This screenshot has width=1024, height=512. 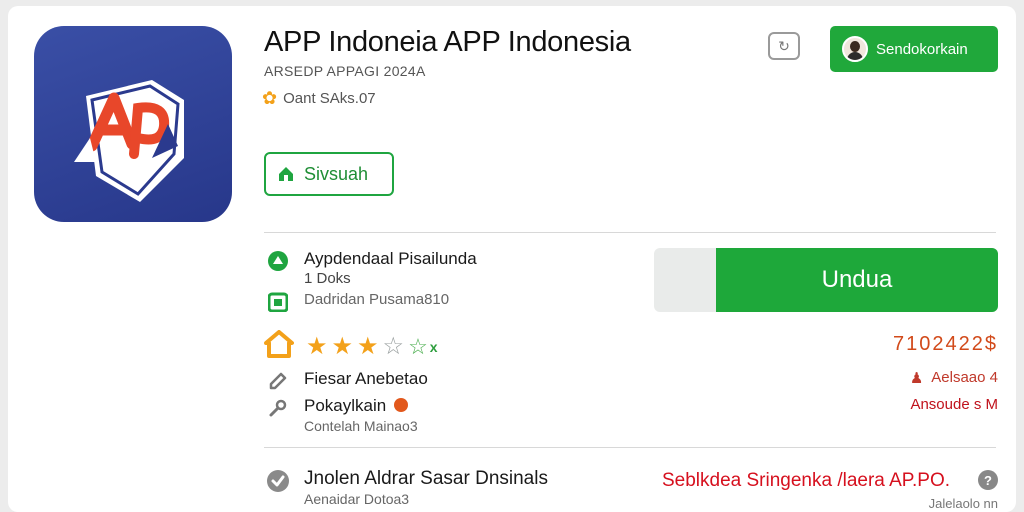 What do you see at coordinates (286, 174) in the screenshot?
I see `home-icon` at bounding box center [286, 174].